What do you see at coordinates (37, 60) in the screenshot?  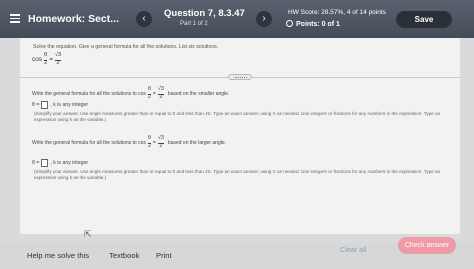 I see `equation-cos: cos` at bounding box center [37, 60].